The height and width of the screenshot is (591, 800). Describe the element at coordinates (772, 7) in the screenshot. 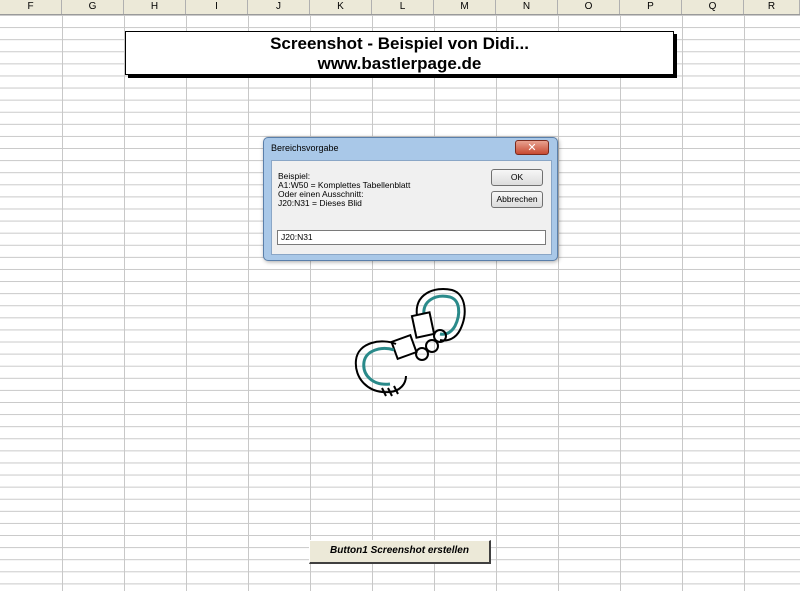

I see `column-header: R` at that location.